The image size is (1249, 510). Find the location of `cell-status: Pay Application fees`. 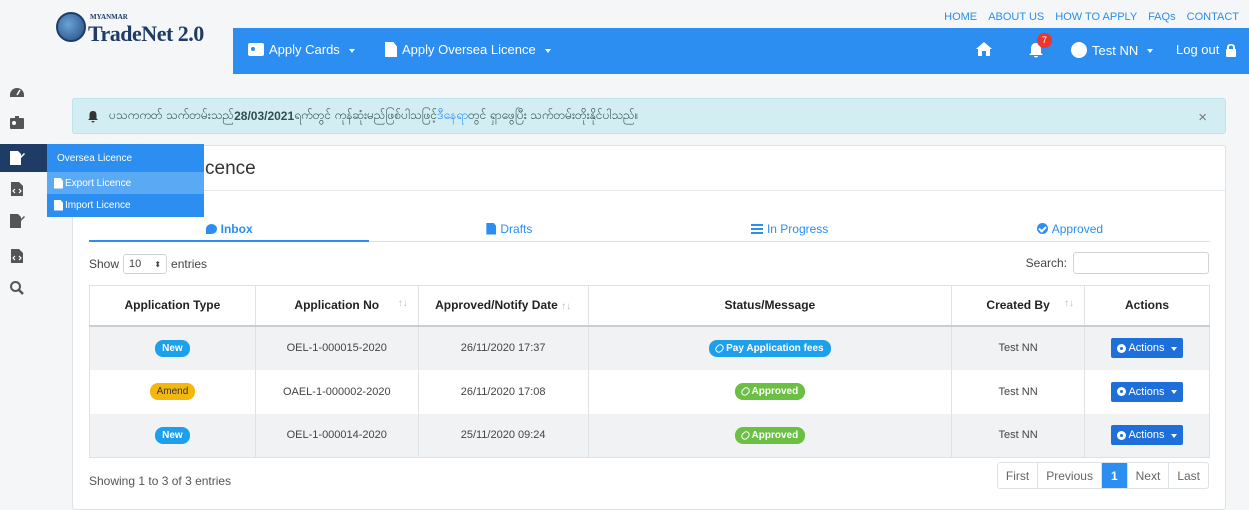

cell-status: Pay Application fees is located at coordinates (770, 347).